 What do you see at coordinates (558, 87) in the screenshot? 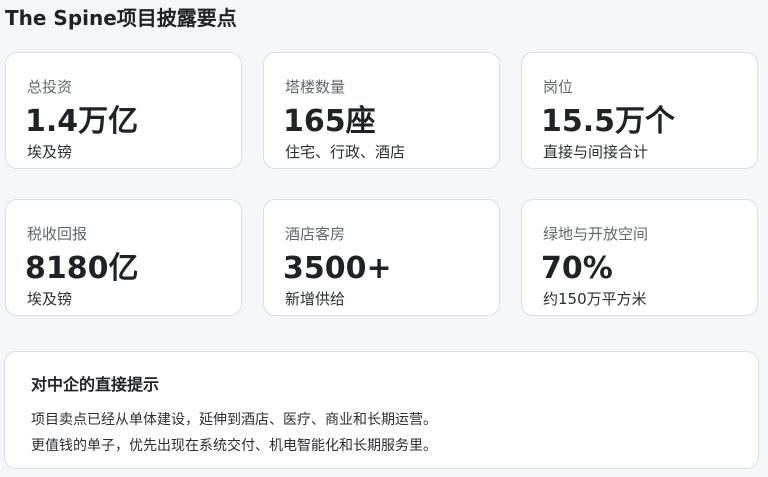
I see `stat-label: 岗位` at bounding box center [558, 87].